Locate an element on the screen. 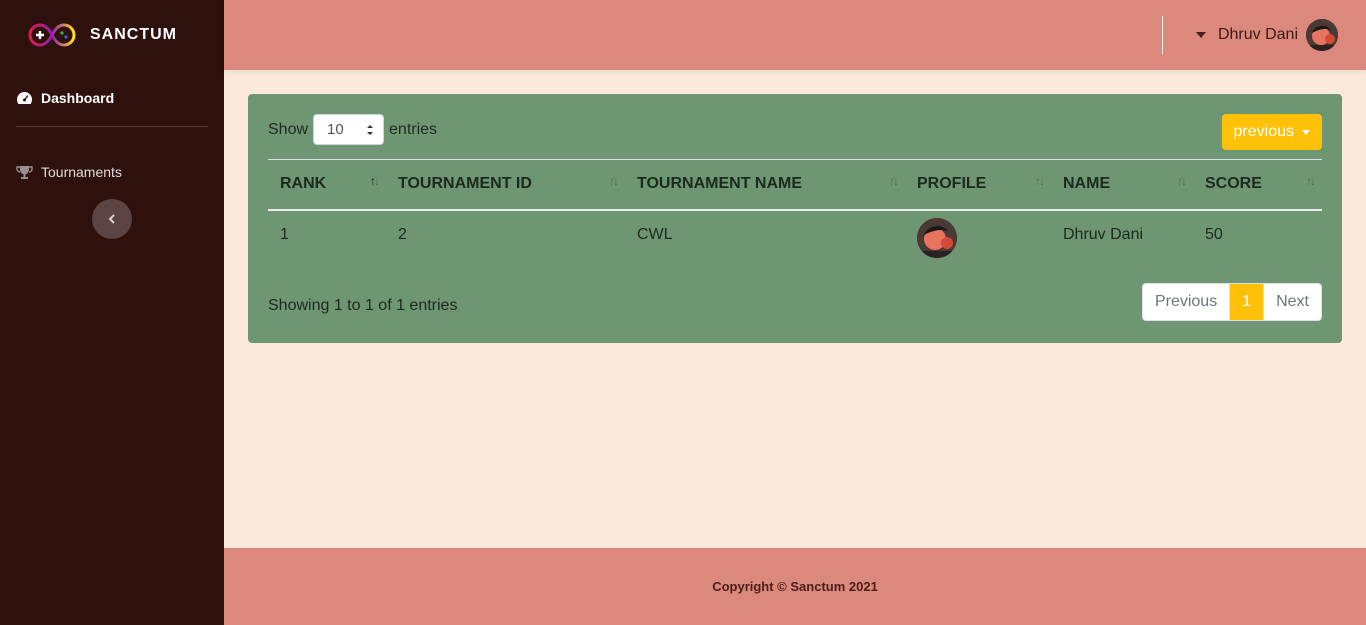  topbar-divider is located at coordinates (1162, 35).